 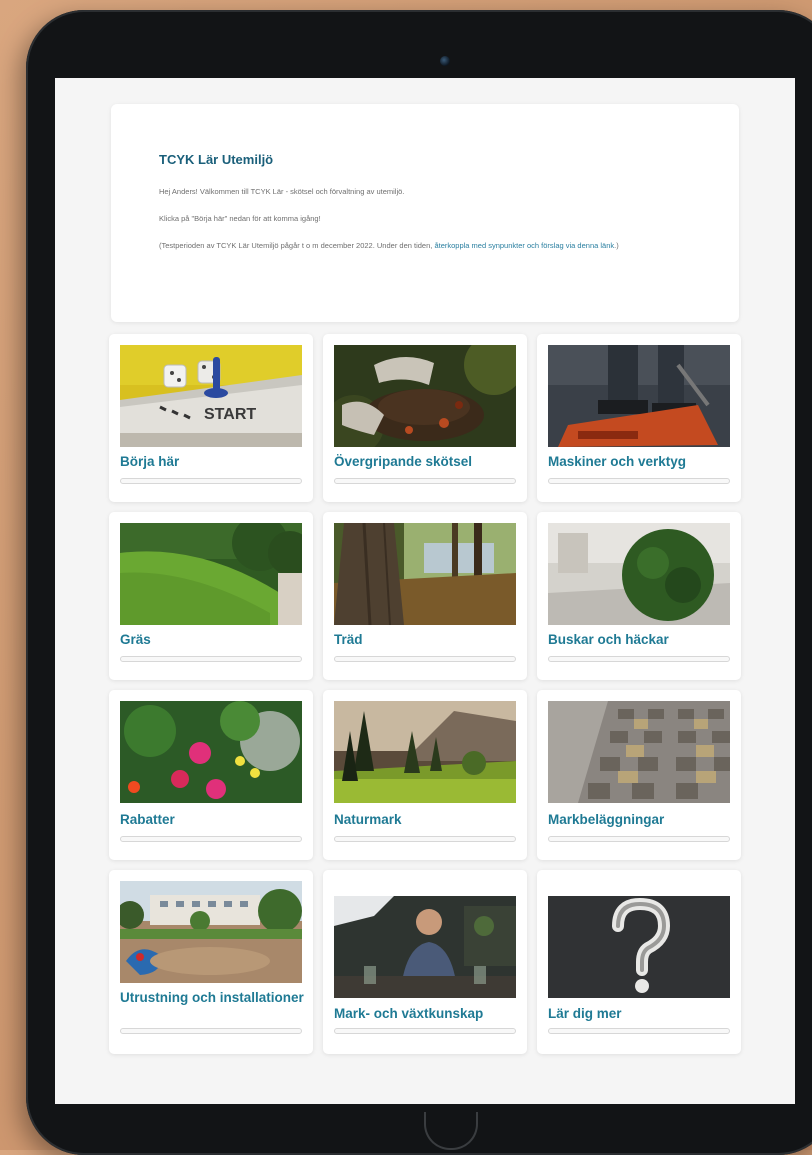 I want to click on course-card-rabatter: Rabatter, so click(x=211, y=775).